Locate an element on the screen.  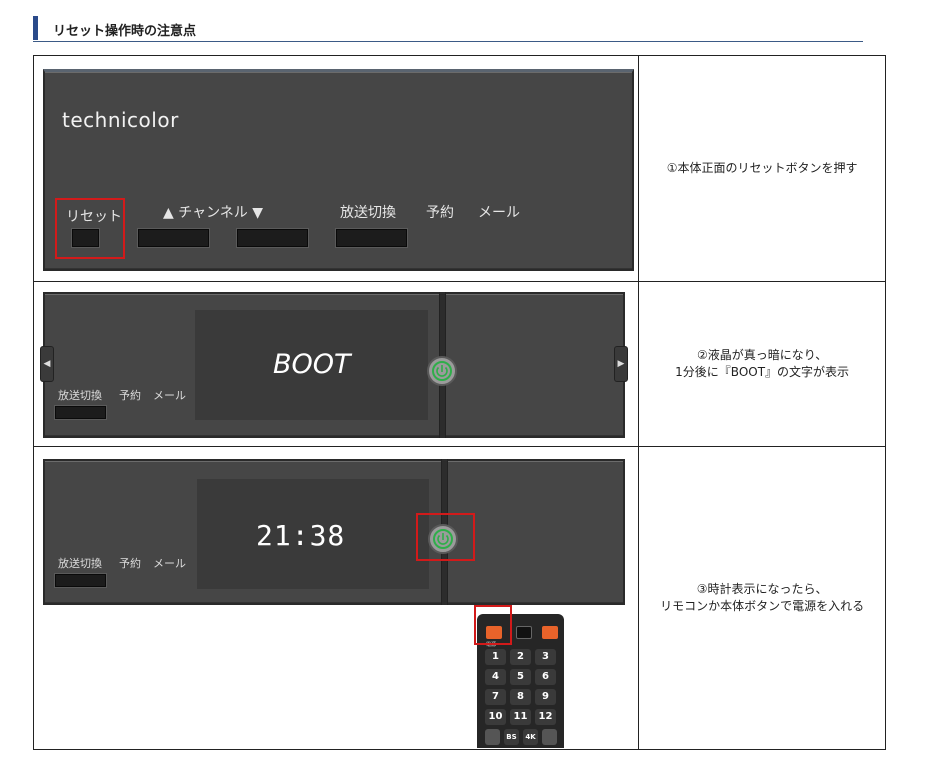
step1-text: ①本体正面のリセットボタンを押す is located at coordinates (762, 168).